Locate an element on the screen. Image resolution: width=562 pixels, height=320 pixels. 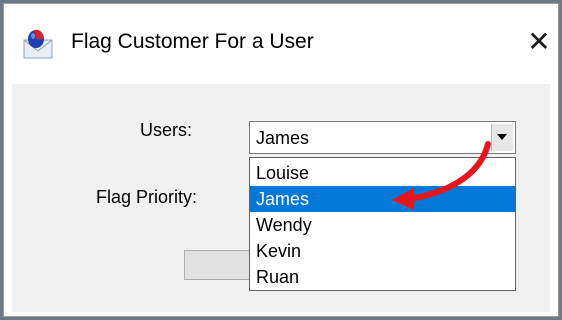
window-title: Flag Customer For a User is located at coordinates (192, 41).